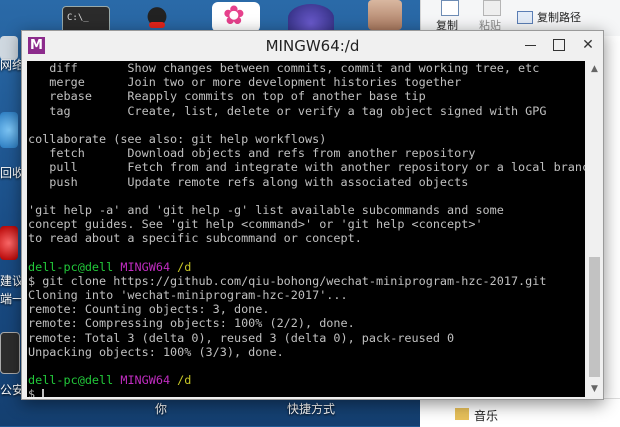  What do you see at coordinates (311, 409) in the screenshot?
I see `desktop-label: 快捷方式` at bounding box center [311, 409].